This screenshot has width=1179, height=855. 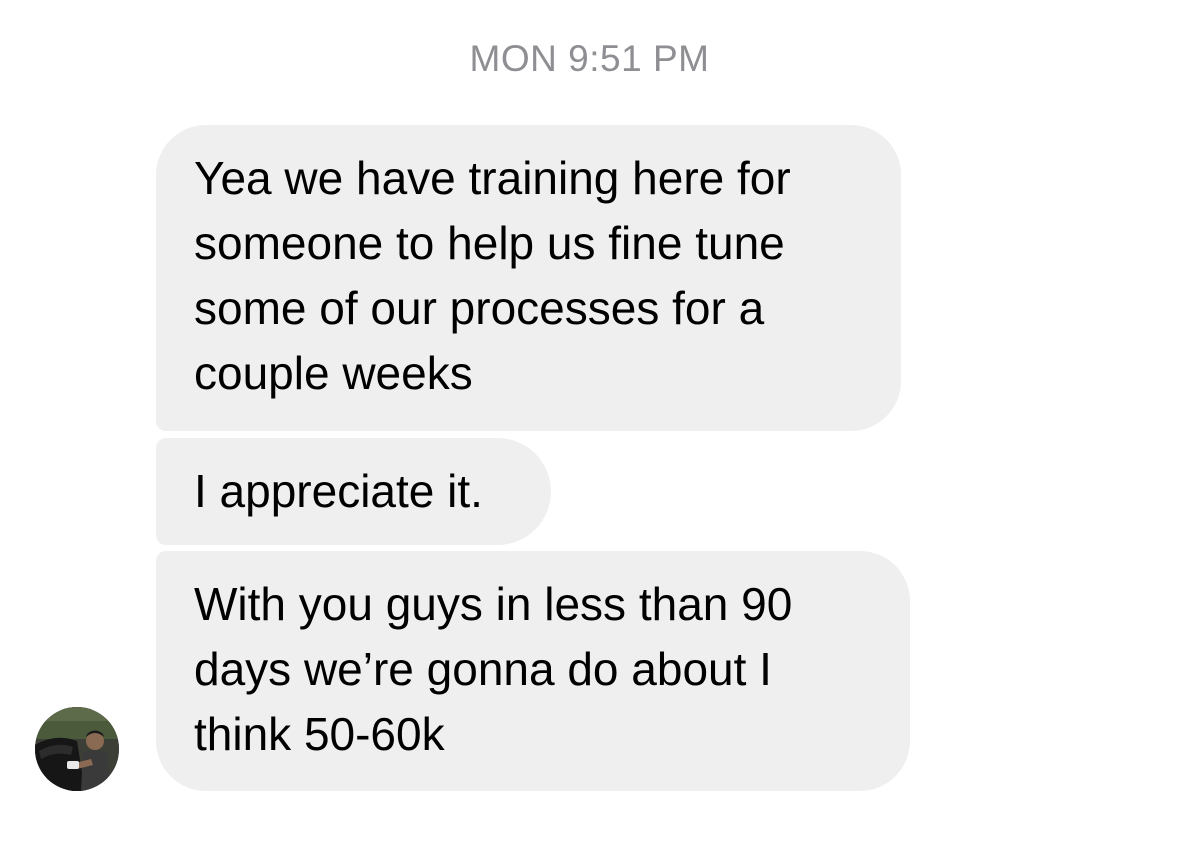 I want to click on message-text-line: some of our processes for a, so click(x=479, y=308).